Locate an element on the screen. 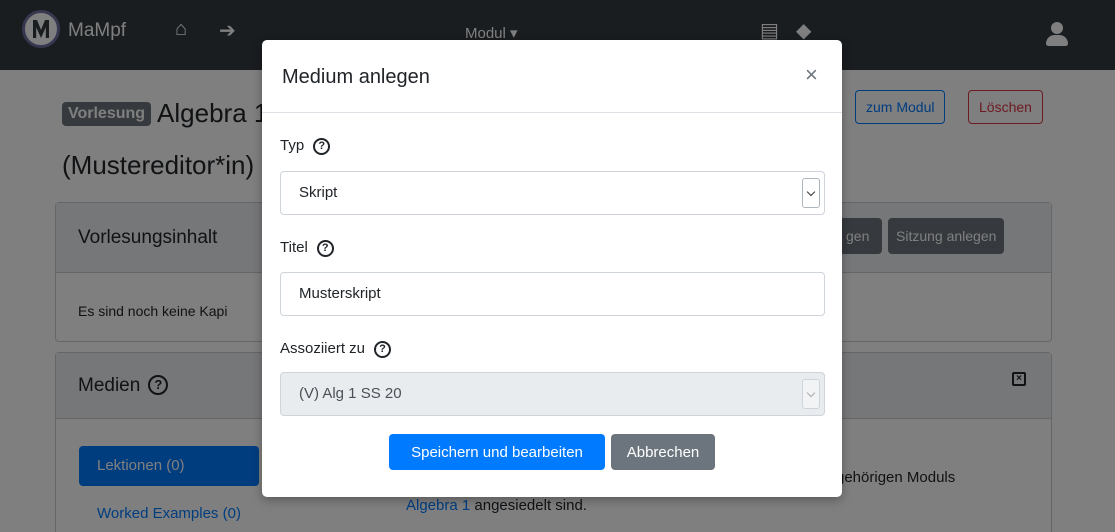 The width and height of the screenshot is (1115, 532). modal-title: Medium anlegen is located at coordinates (356, 77).